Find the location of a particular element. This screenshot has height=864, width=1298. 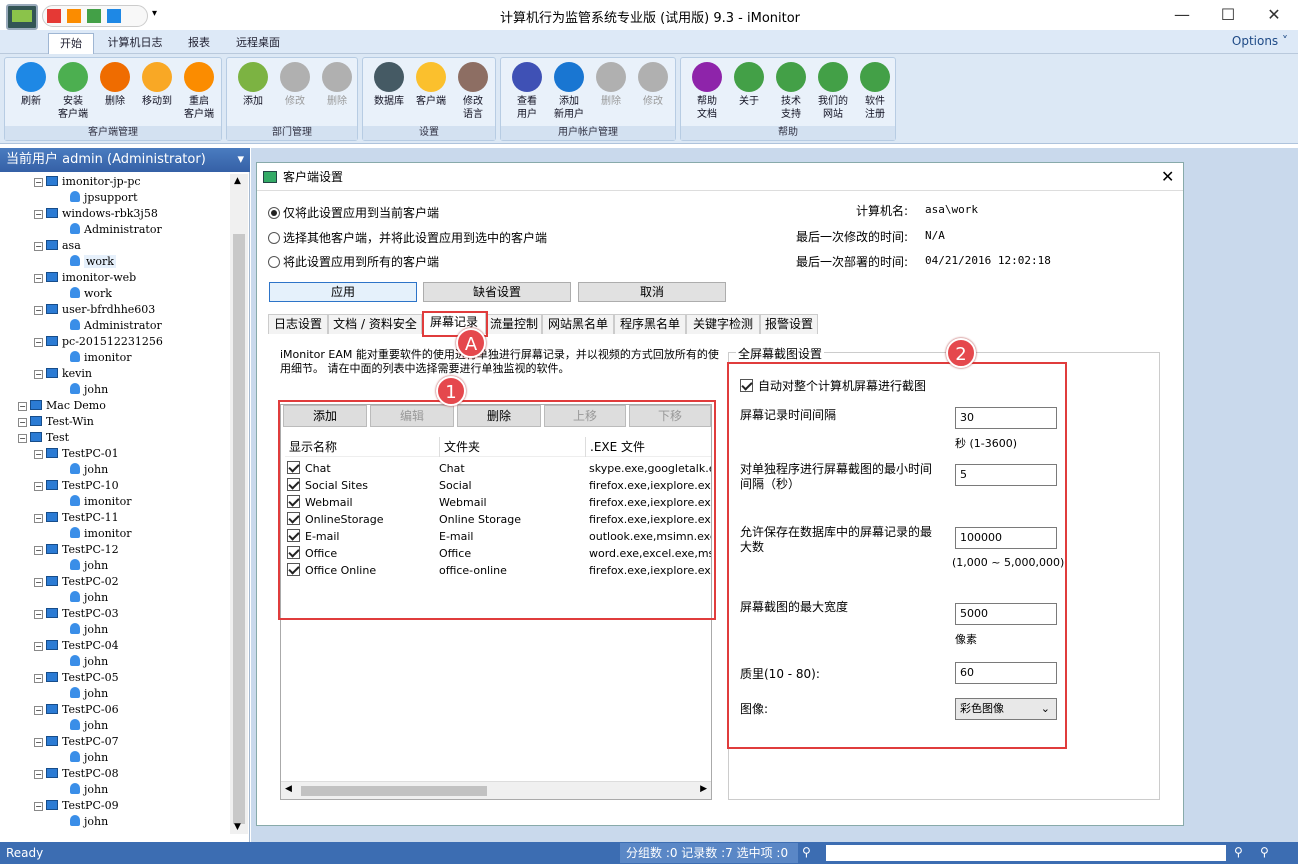

chevron-down-icon: ▾ is located at coordinates (240, 160).